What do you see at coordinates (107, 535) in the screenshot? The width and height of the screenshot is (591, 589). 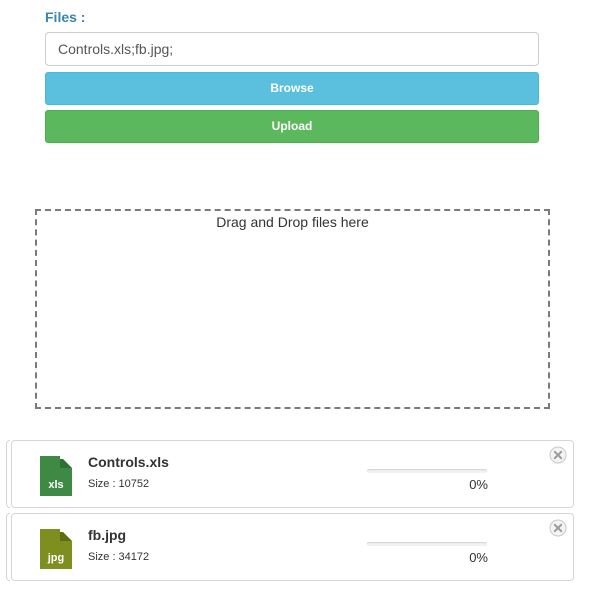 I see `file-name: fb.jpg` at bounding box center [107, 535].